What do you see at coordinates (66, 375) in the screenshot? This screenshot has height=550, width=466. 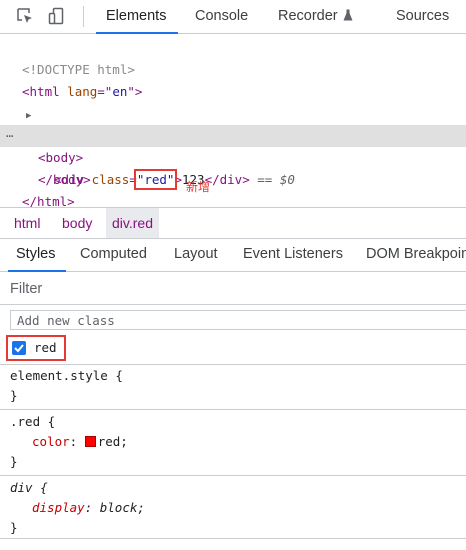 I see `element-style-selector: element.style {` at bounding box center [66, 375].